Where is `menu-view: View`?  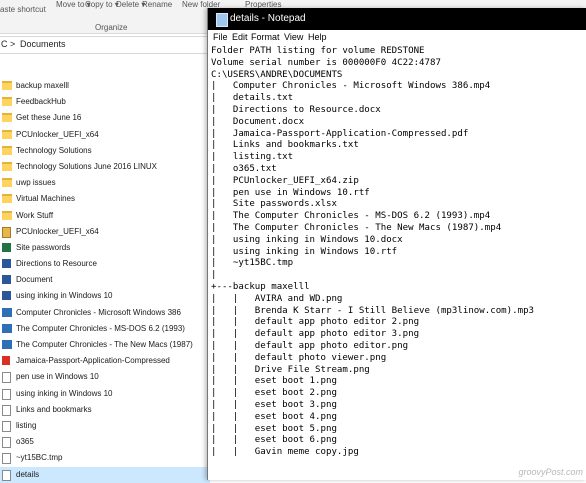 menu-view: View is located at coordinates (293, 37).